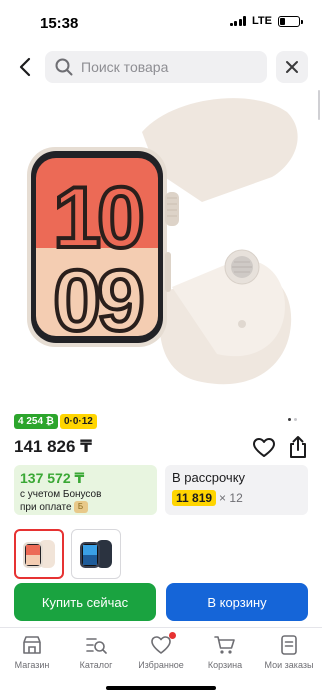  I want to click on close-button, so click(292, 67).